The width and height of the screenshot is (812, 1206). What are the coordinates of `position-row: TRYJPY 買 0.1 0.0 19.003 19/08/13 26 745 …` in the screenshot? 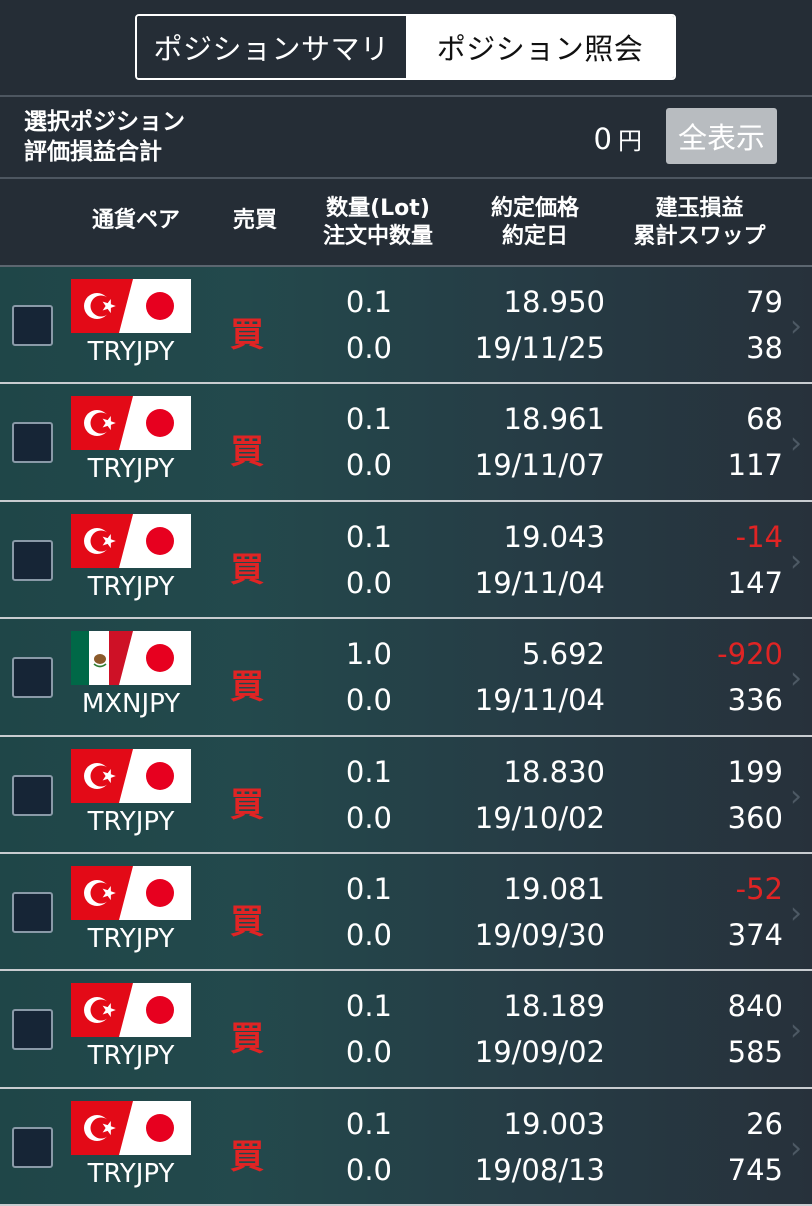 It's located at (406, 1147).